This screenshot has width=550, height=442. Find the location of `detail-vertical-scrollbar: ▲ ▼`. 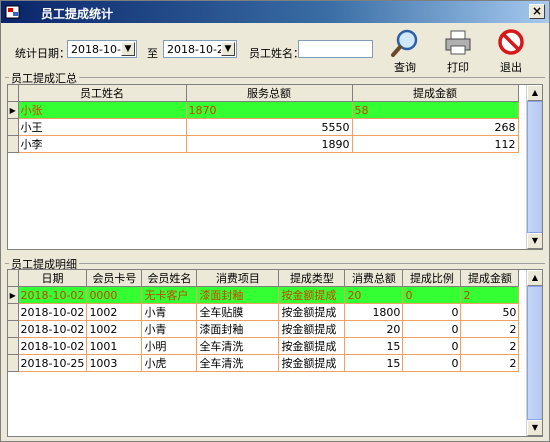

detail-vertical-scrollbar: ▲ ▼ is located at coordinates (534, 353).